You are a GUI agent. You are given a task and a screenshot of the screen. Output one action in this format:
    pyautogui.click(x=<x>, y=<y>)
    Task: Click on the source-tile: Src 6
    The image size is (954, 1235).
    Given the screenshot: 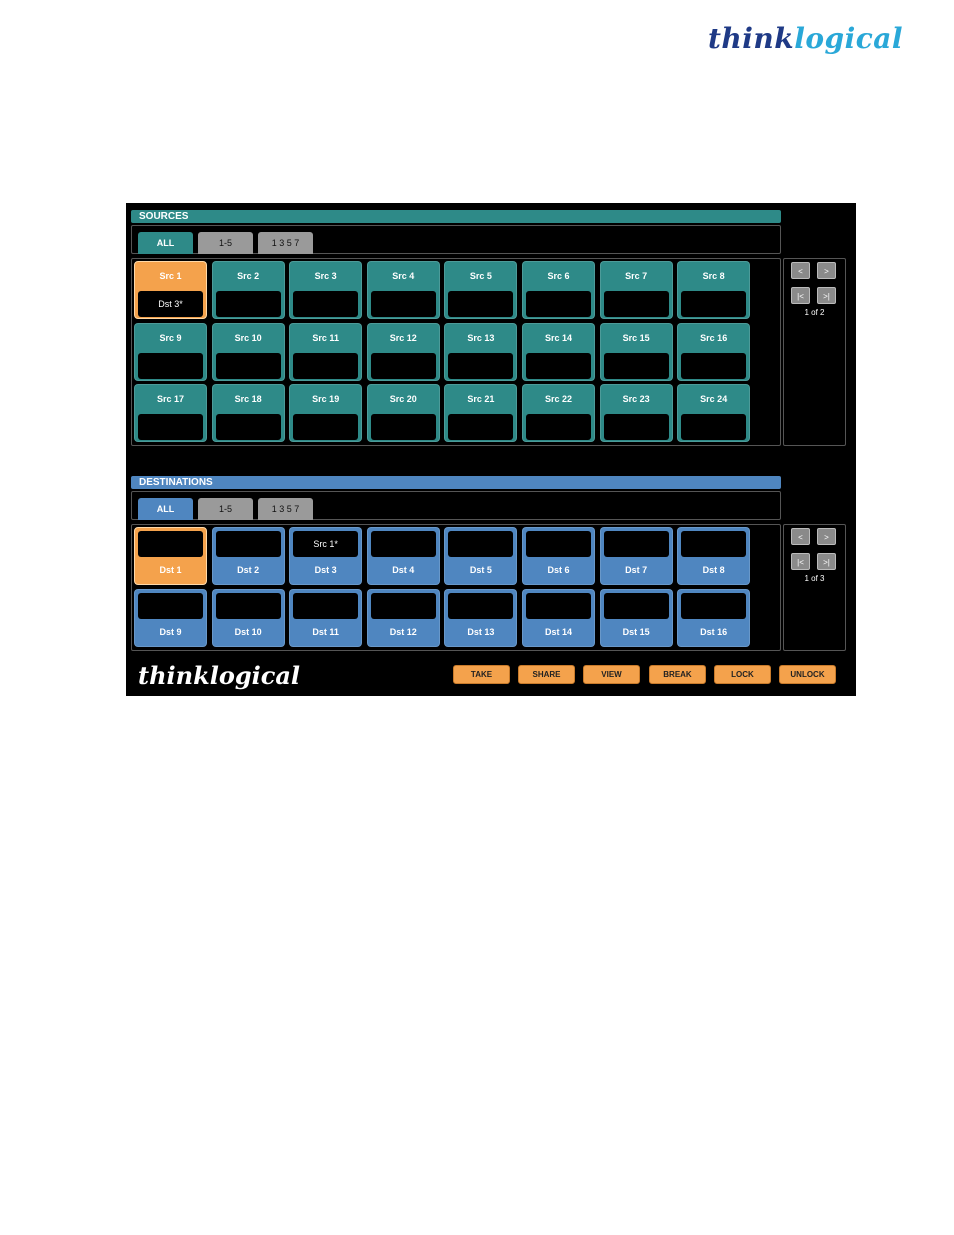 What is the action you would take?
    pyautogui.click(x=558, y=290)
    